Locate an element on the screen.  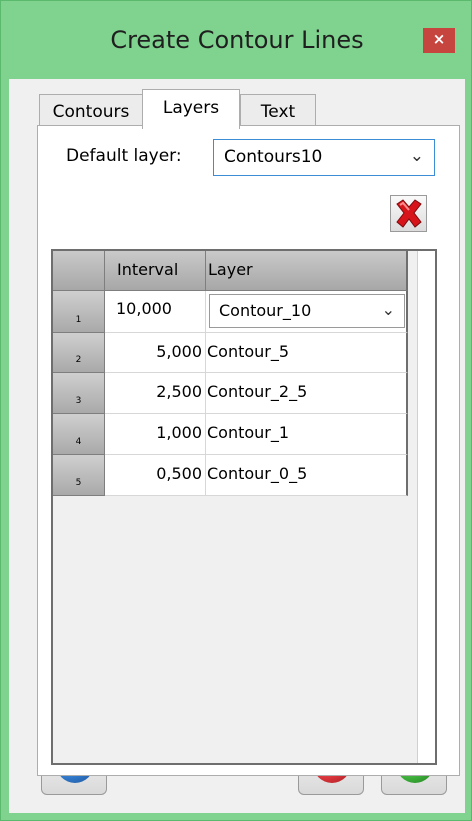
default-layer-label: Default layer: is located at coordinates (124, 156).